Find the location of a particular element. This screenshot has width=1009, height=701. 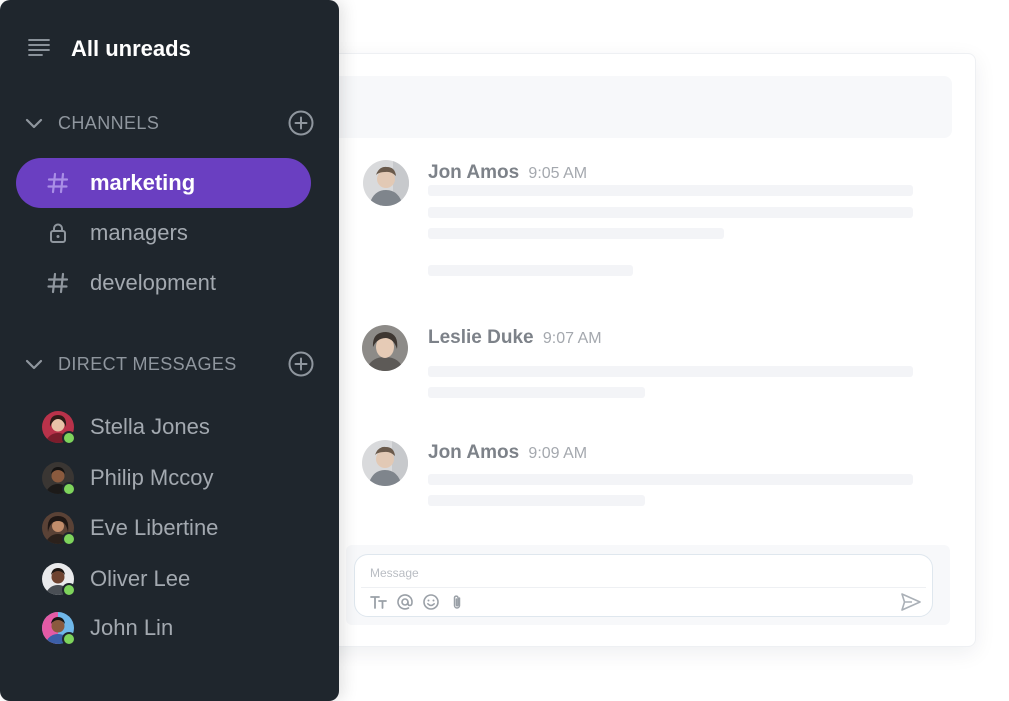

message-composer is located at coordinates (643, 585).